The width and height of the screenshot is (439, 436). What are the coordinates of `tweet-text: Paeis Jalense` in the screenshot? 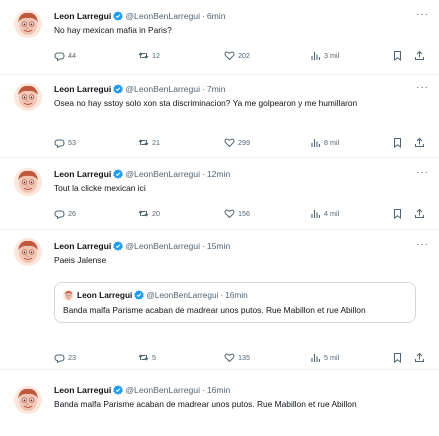 It's located at (80, 260).